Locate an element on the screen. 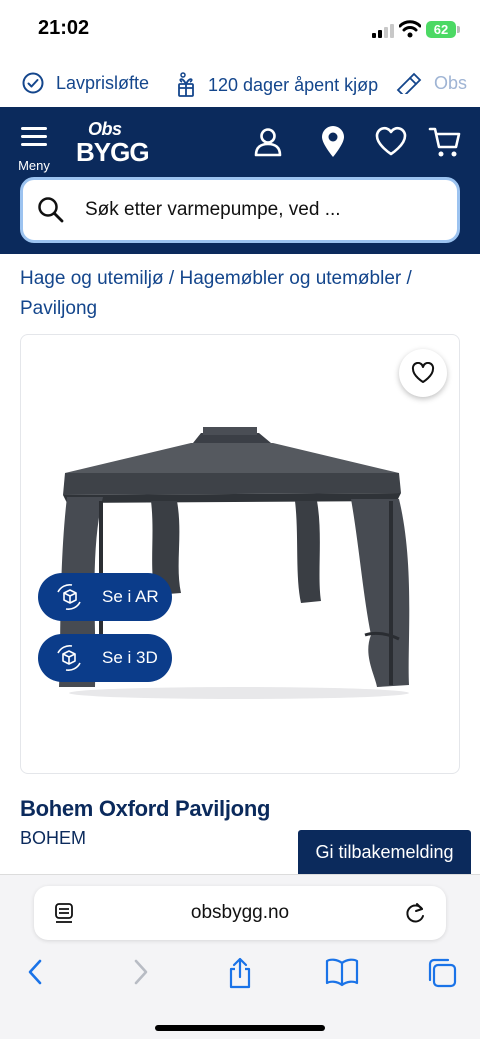  search-box is located at coordinates (240, 210).